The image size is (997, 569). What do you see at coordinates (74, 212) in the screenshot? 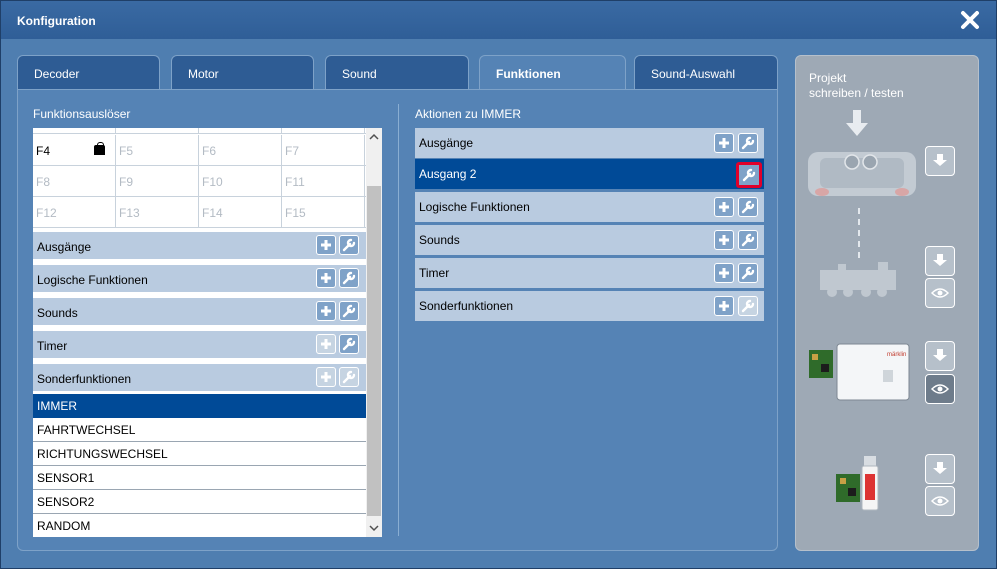
I see `grid-cell-f12: F12` at bounding box center [74, 212].